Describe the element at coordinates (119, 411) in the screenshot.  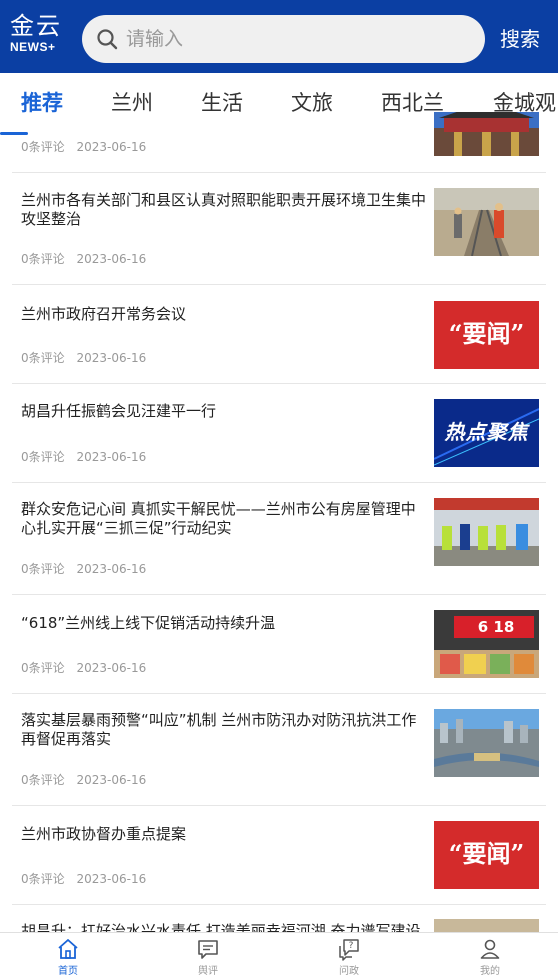
I see `item-title: 胡昌升任振鹤会见汪建平一行` at that location.